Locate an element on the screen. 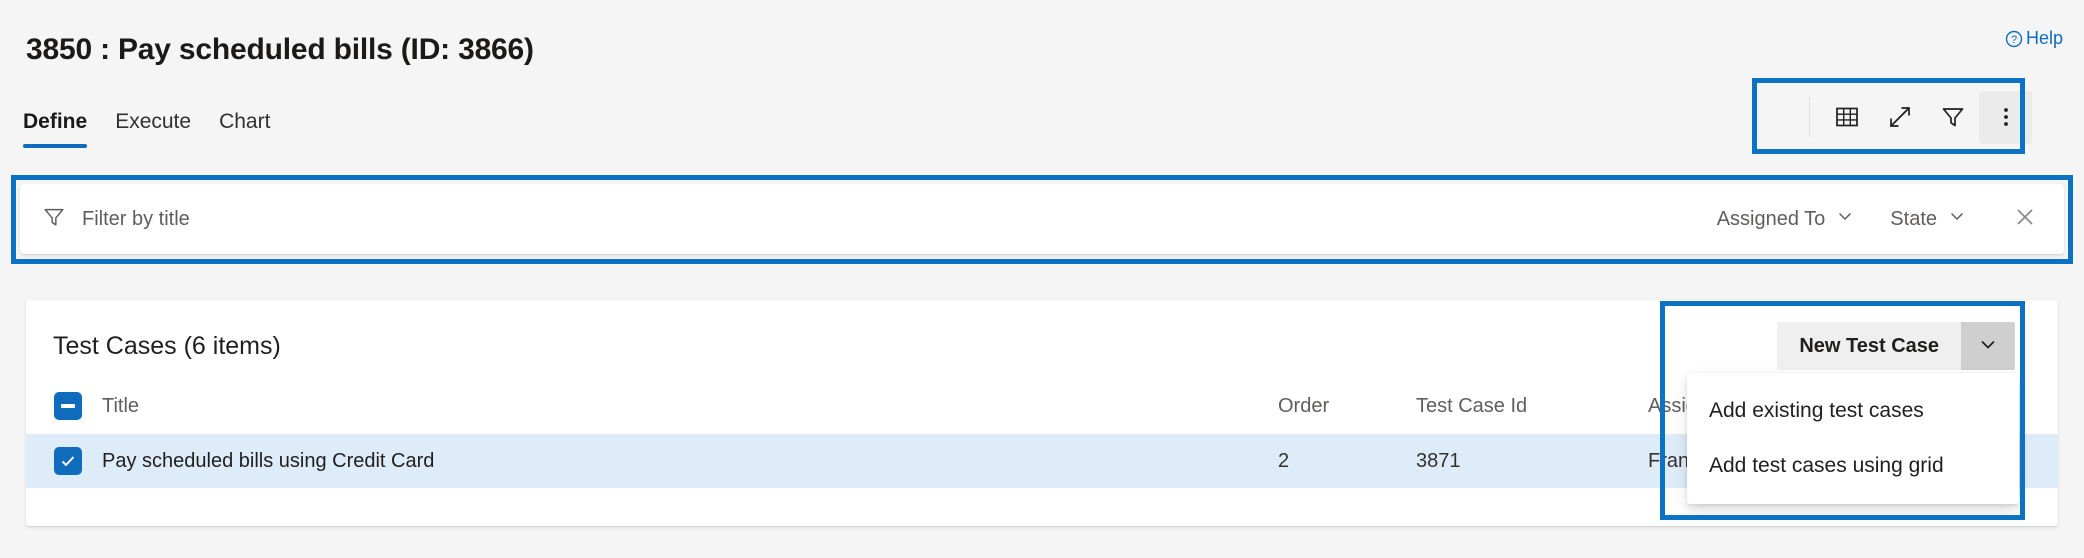  filter-button is located at coordinates (1952, 117).